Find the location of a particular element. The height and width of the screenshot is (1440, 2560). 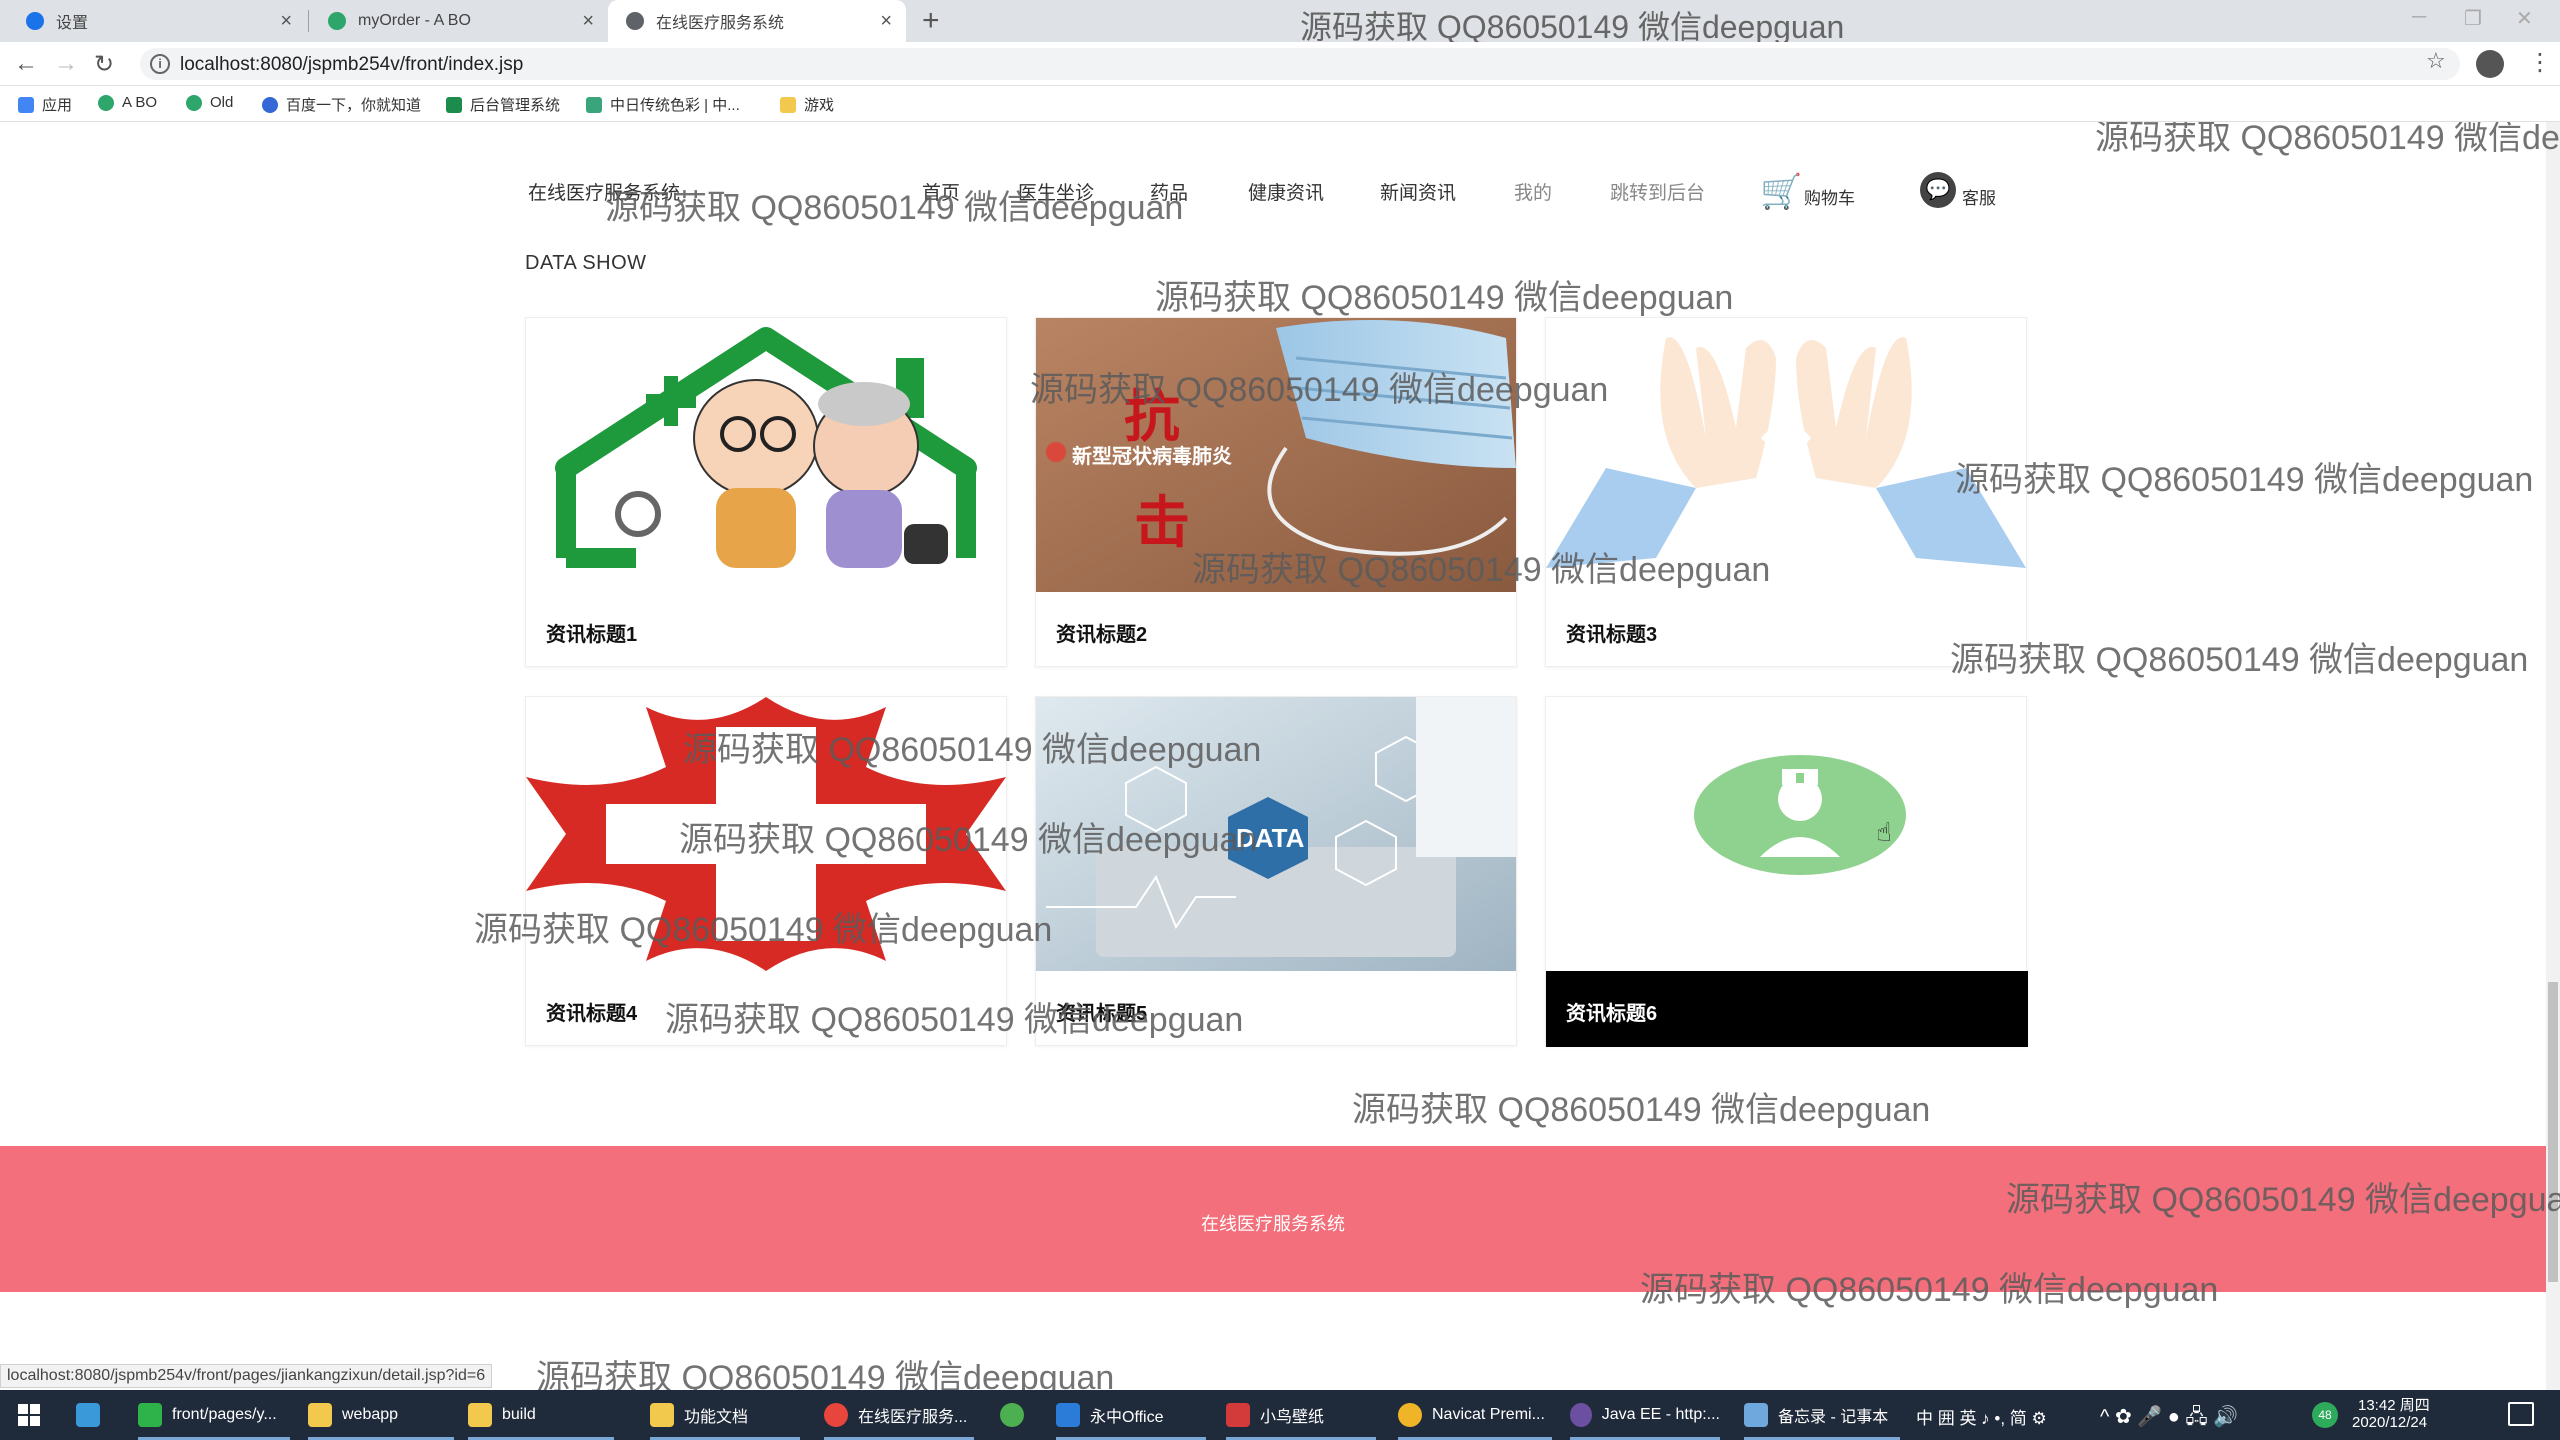

browser-tab-active: 在线医疗服务系统 × is located at coordinates (757, 21).